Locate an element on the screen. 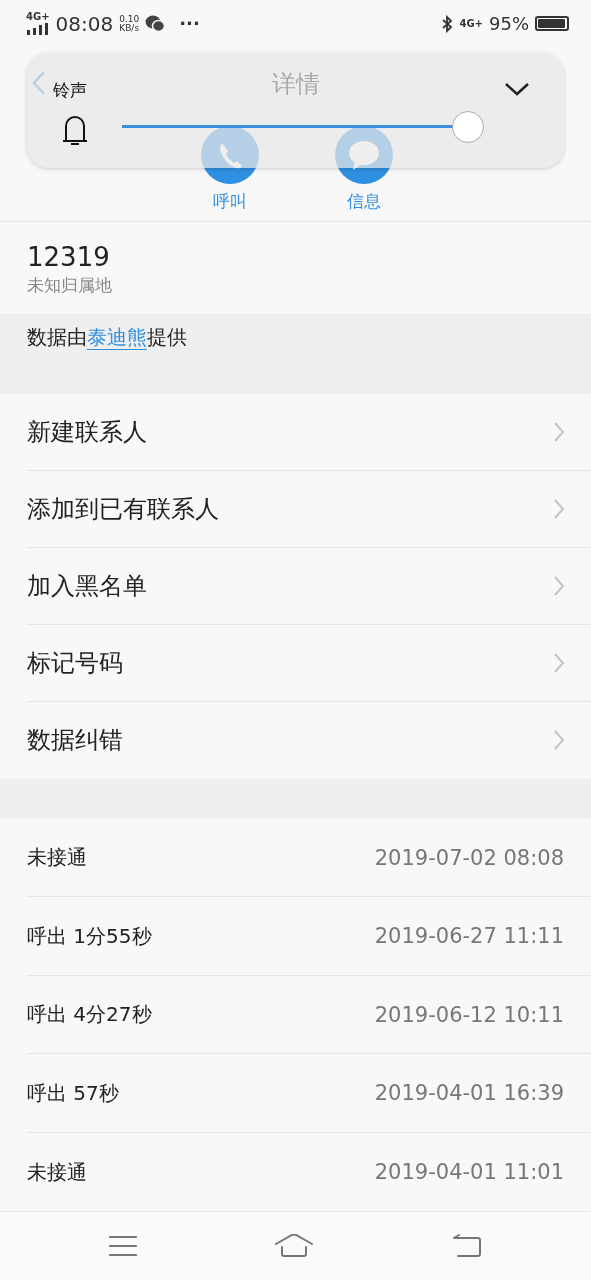  signal-icon is located at coordinates (37, 29).